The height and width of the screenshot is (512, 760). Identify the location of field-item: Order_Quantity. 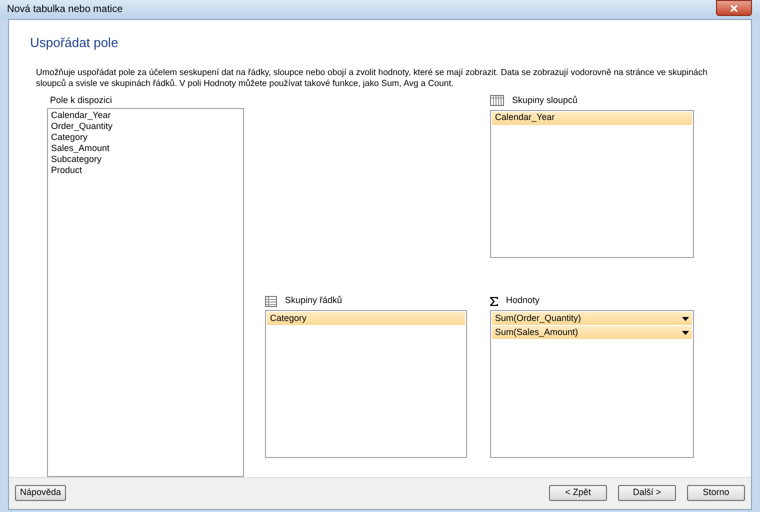
(145, 126).